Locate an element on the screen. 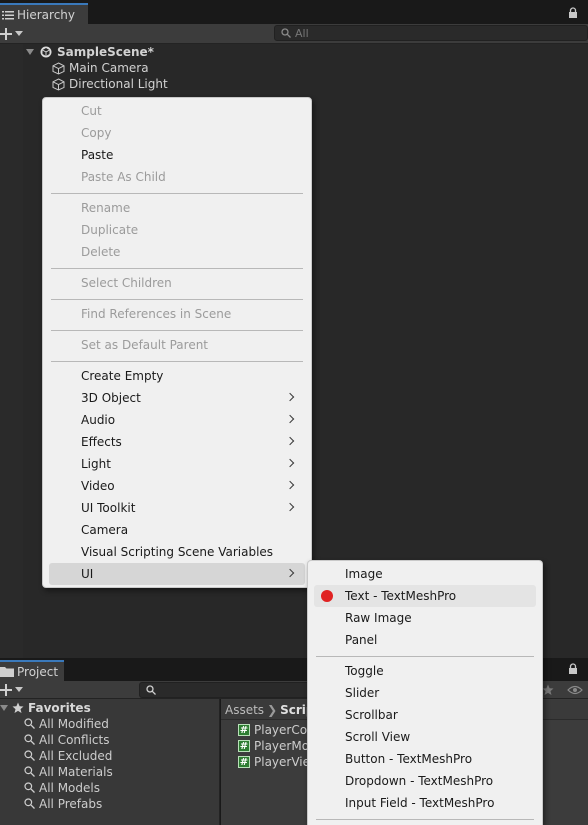  menu-item-label: Visual Scripting Scene Variables is located at coordinates (177, 552).